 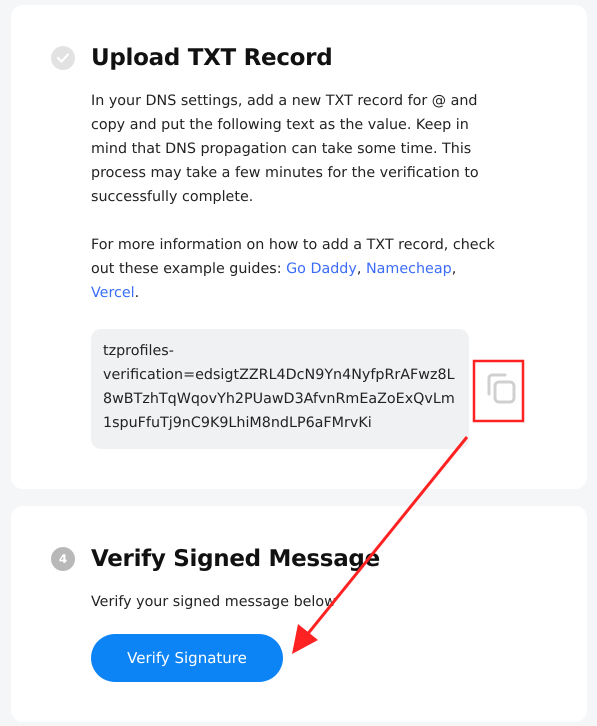 I want to click on copy-icon, so click(x=501, y=389).